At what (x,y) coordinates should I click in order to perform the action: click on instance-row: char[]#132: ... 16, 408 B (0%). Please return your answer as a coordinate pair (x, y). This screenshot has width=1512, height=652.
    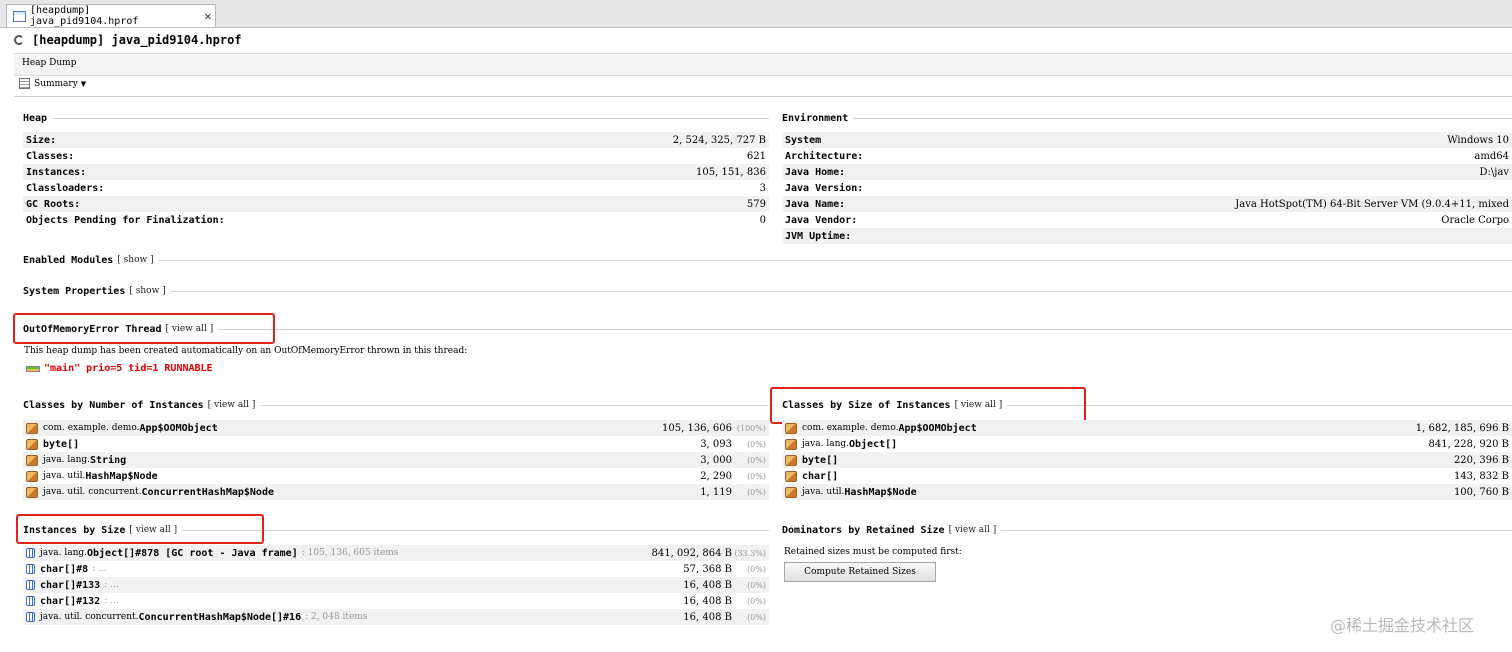
    Looking at the image, I should click on (396, 601).